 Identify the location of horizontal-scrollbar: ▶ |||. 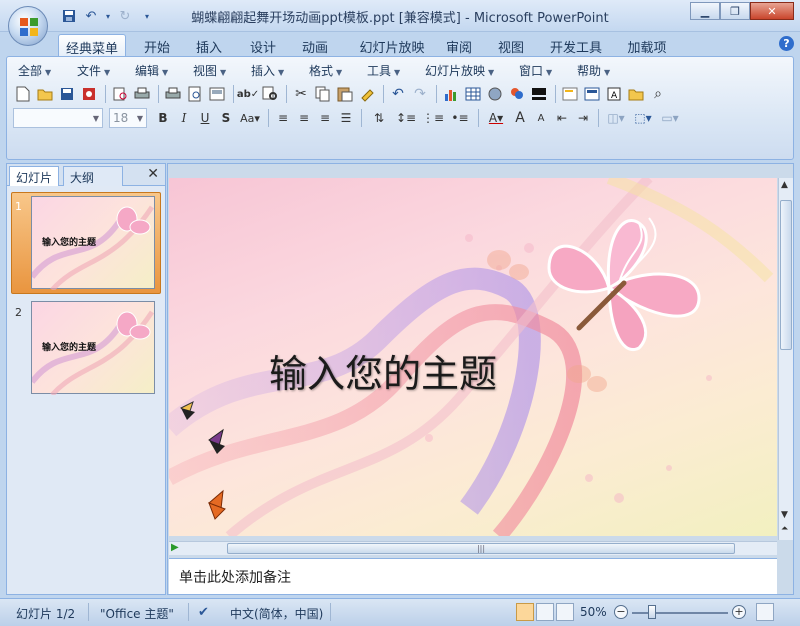
(473, 548).